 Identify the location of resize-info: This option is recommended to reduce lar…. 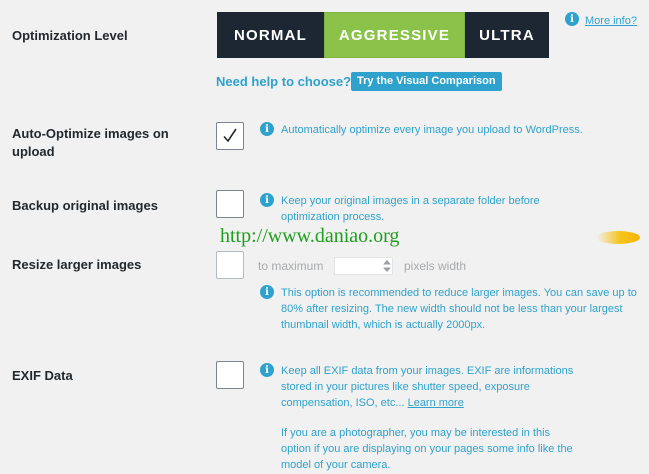
(459, 309).